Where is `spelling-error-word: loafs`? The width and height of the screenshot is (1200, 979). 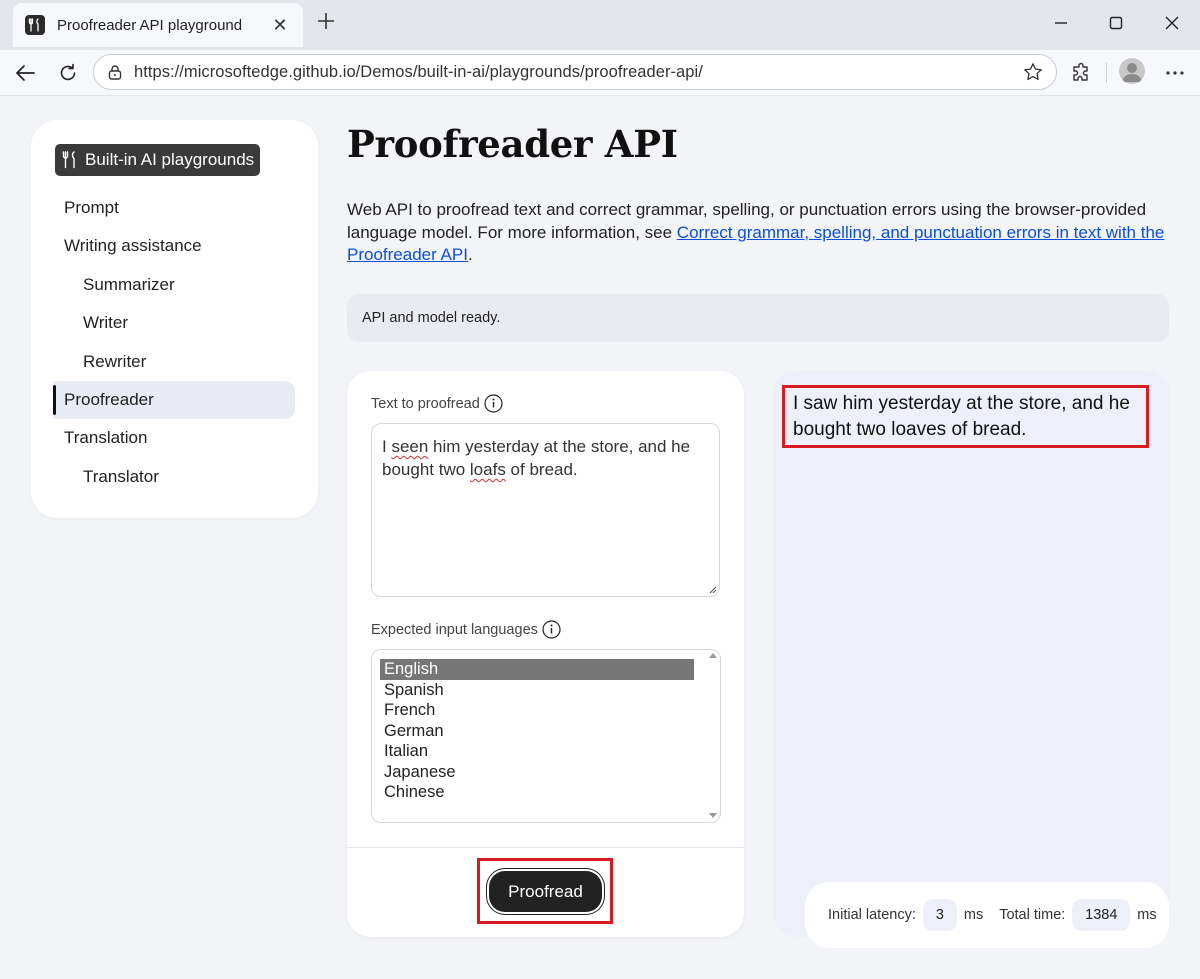 spelling-error-word: loafs is located at coordinates (487, 469).